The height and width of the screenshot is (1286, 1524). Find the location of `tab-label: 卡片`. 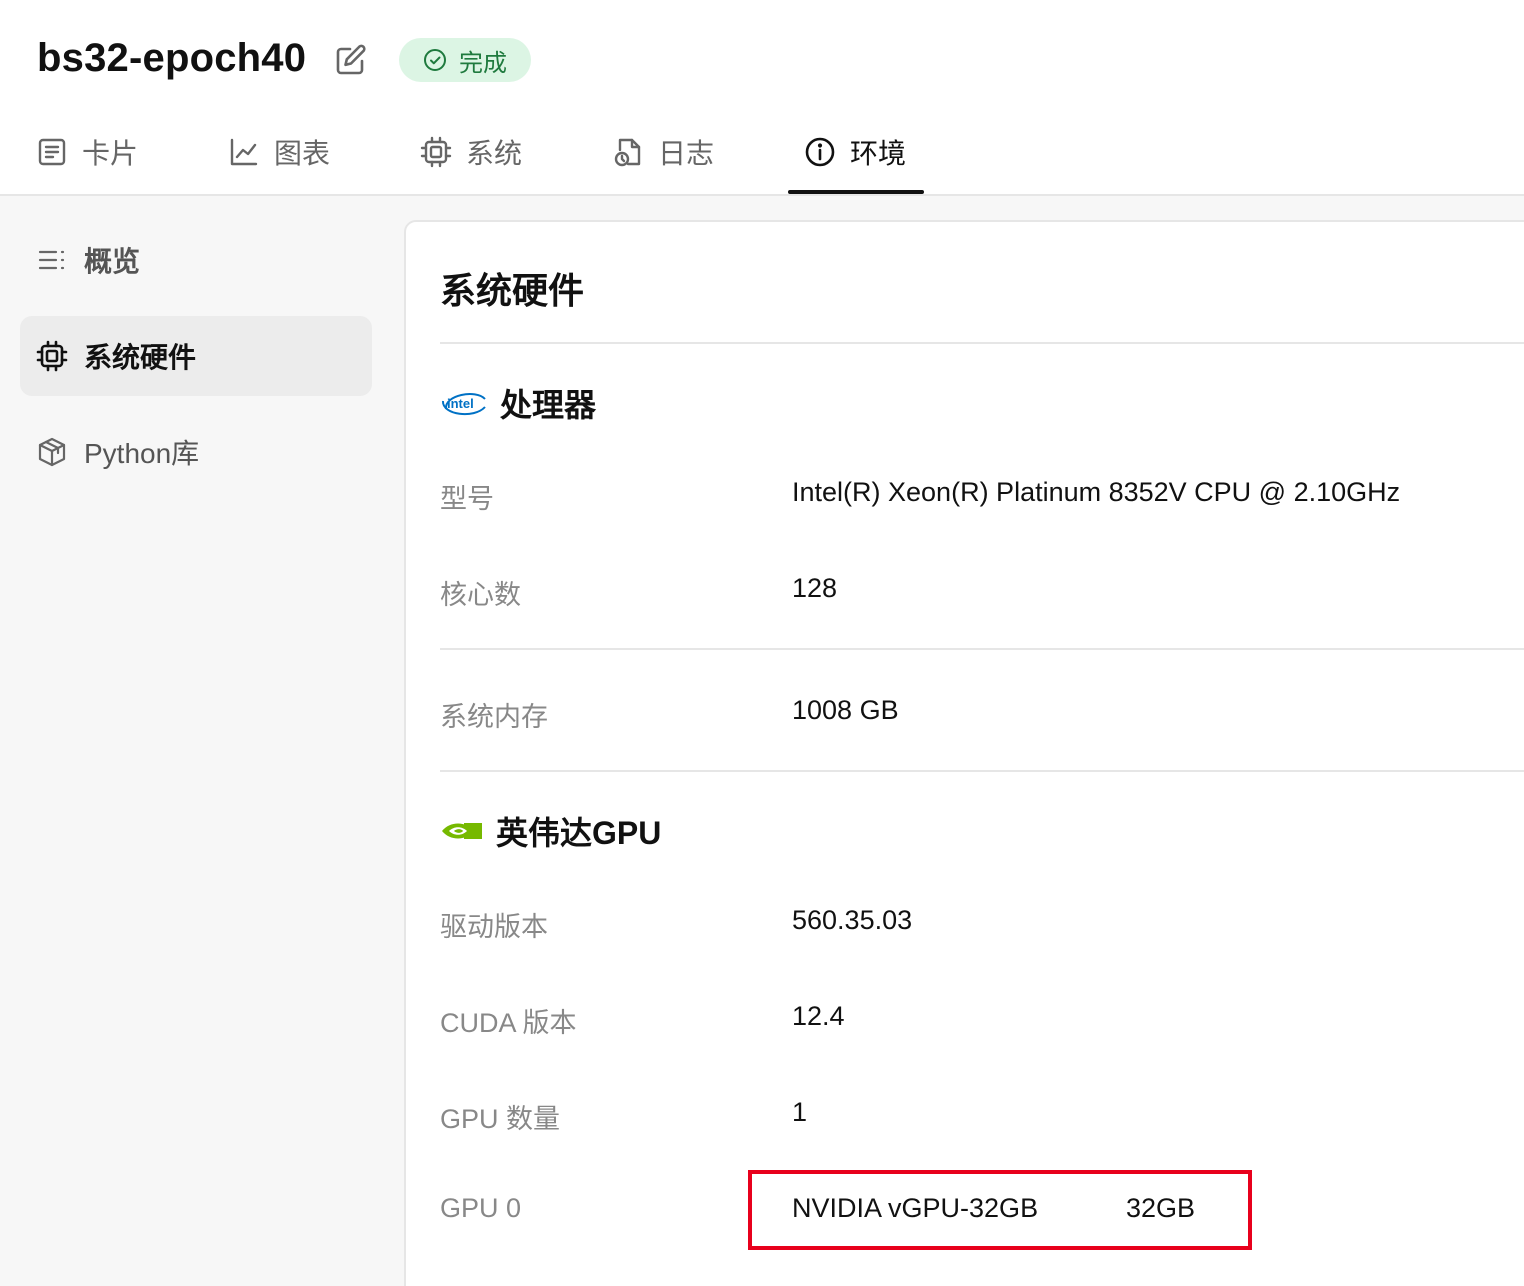

tab-label: 卡片 is located at coordinates (110, 153).